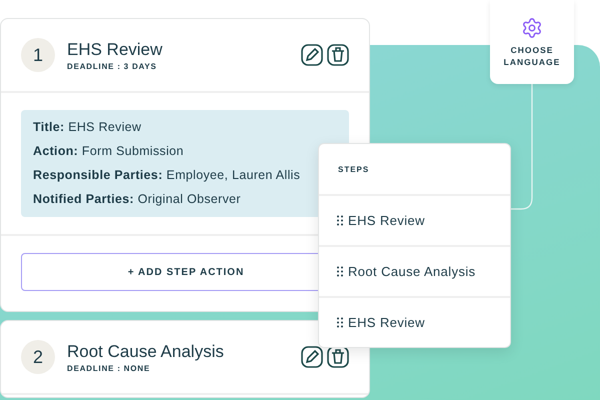  What do you see at coordinates (167, 175) in the screenshot?
I see `detail-line: Responsible Parties: Employee, Lauren Allis` at bounding box center [167, 175].